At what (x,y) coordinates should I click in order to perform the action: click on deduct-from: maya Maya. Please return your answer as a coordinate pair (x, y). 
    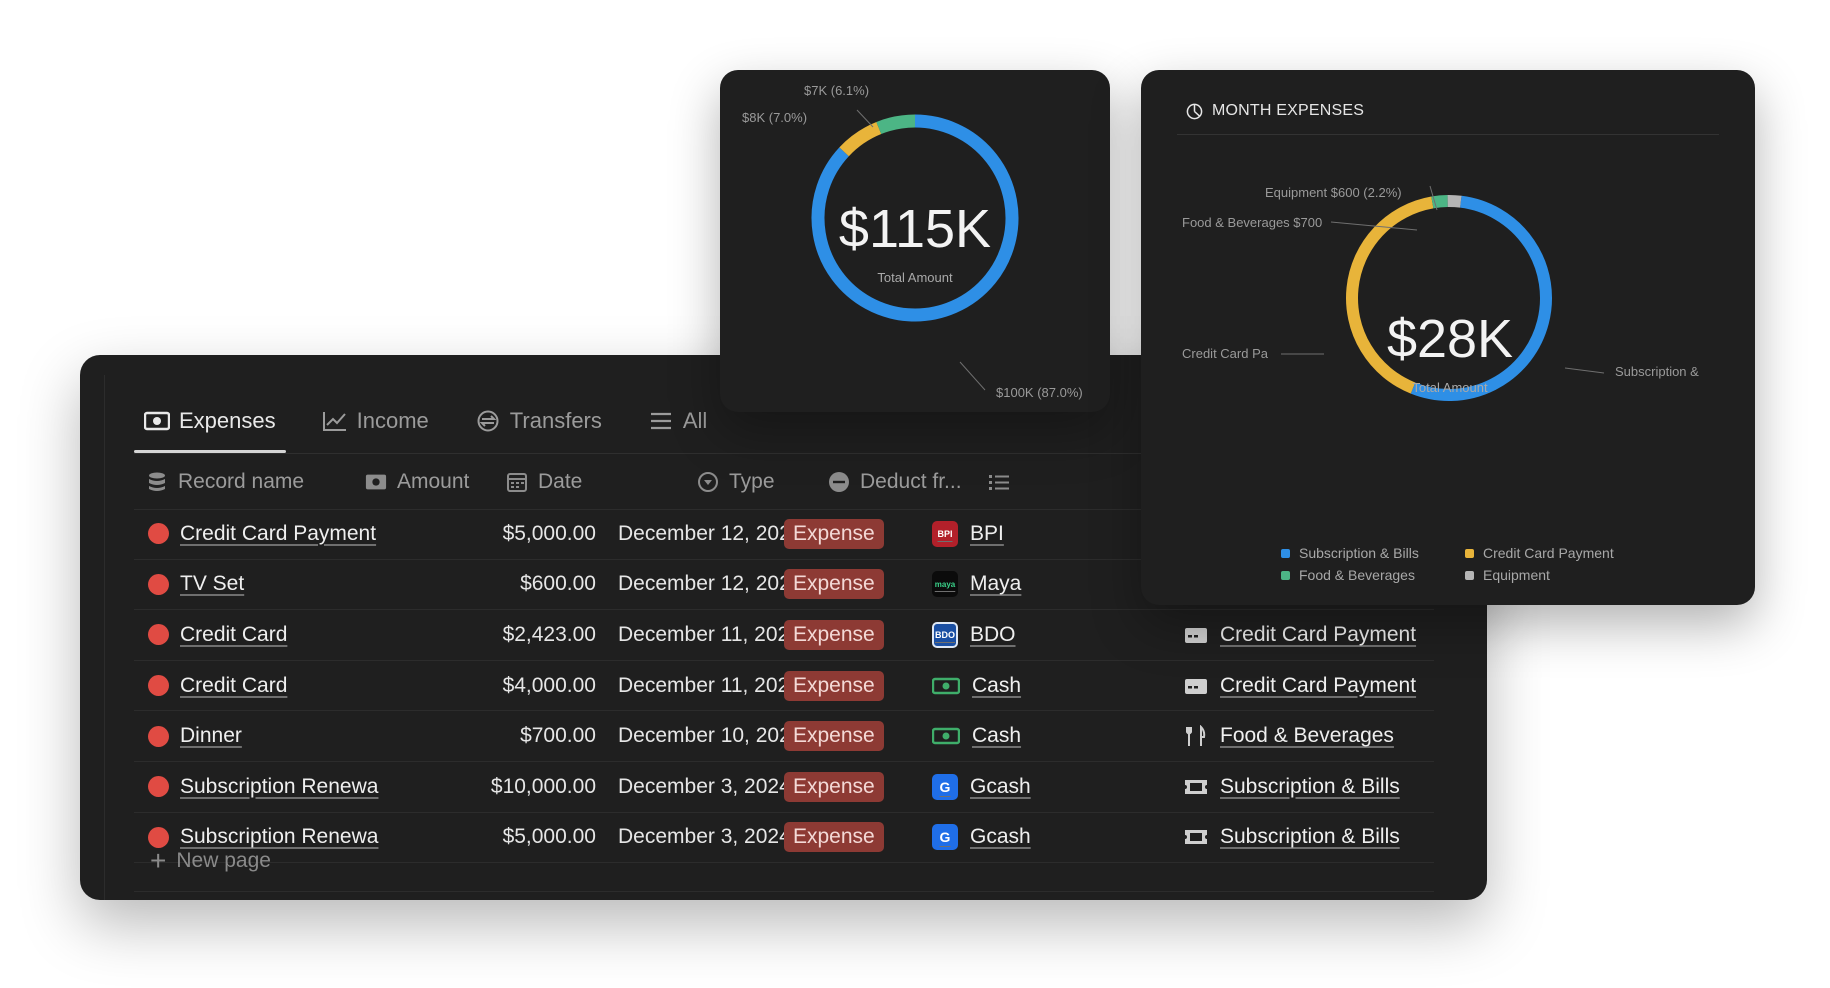
    Looking at the image, I should click on (976, 585).